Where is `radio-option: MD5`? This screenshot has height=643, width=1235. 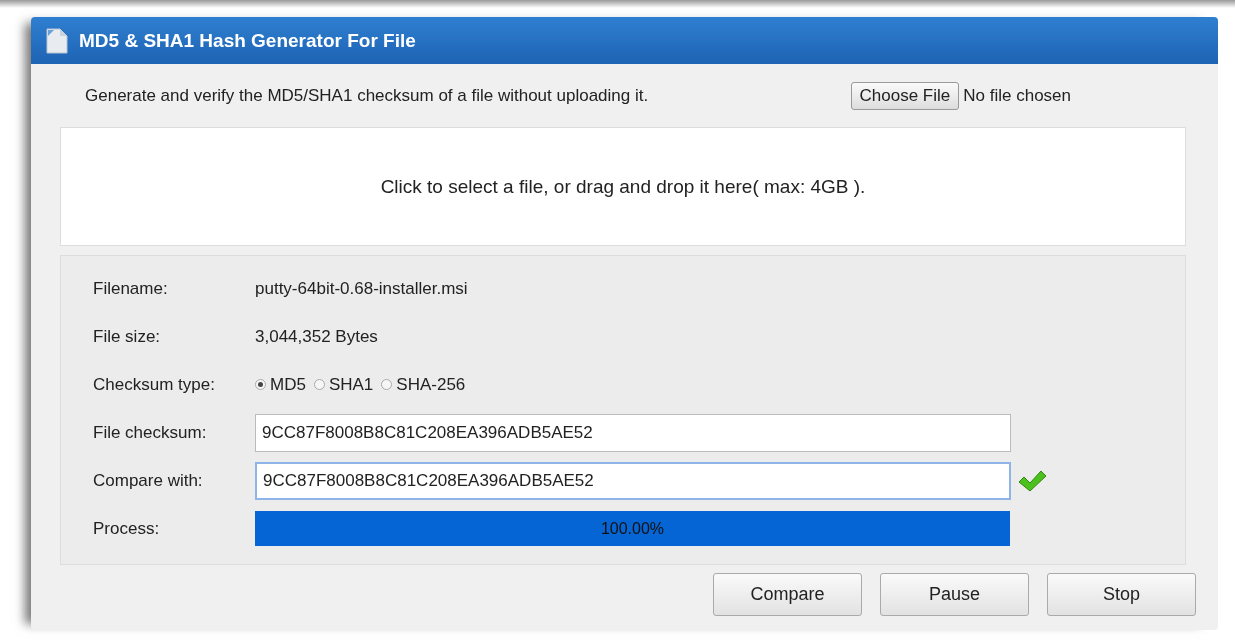
radio-option: MD5 is located at coordinates (280, 384).